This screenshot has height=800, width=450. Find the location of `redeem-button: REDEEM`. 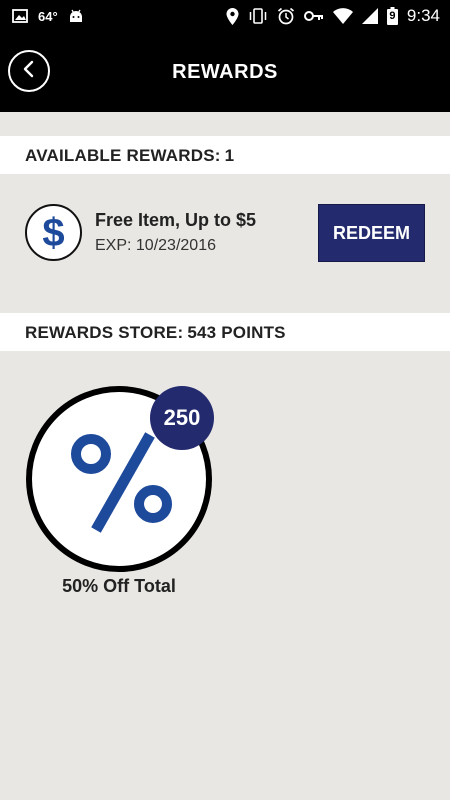

redeem-button: REDEEM is located at coordinates (371, 233).